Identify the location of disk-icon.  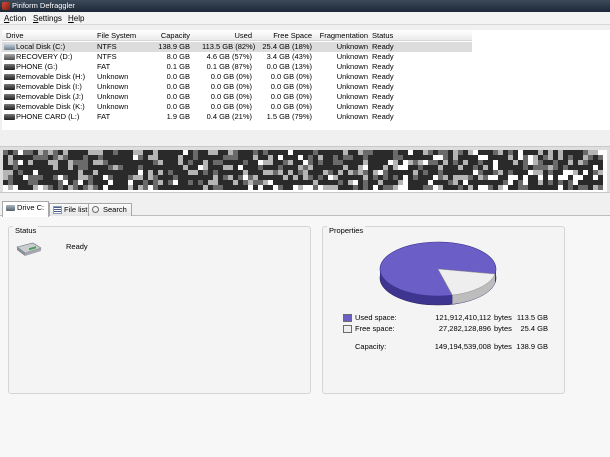
(9, 57).